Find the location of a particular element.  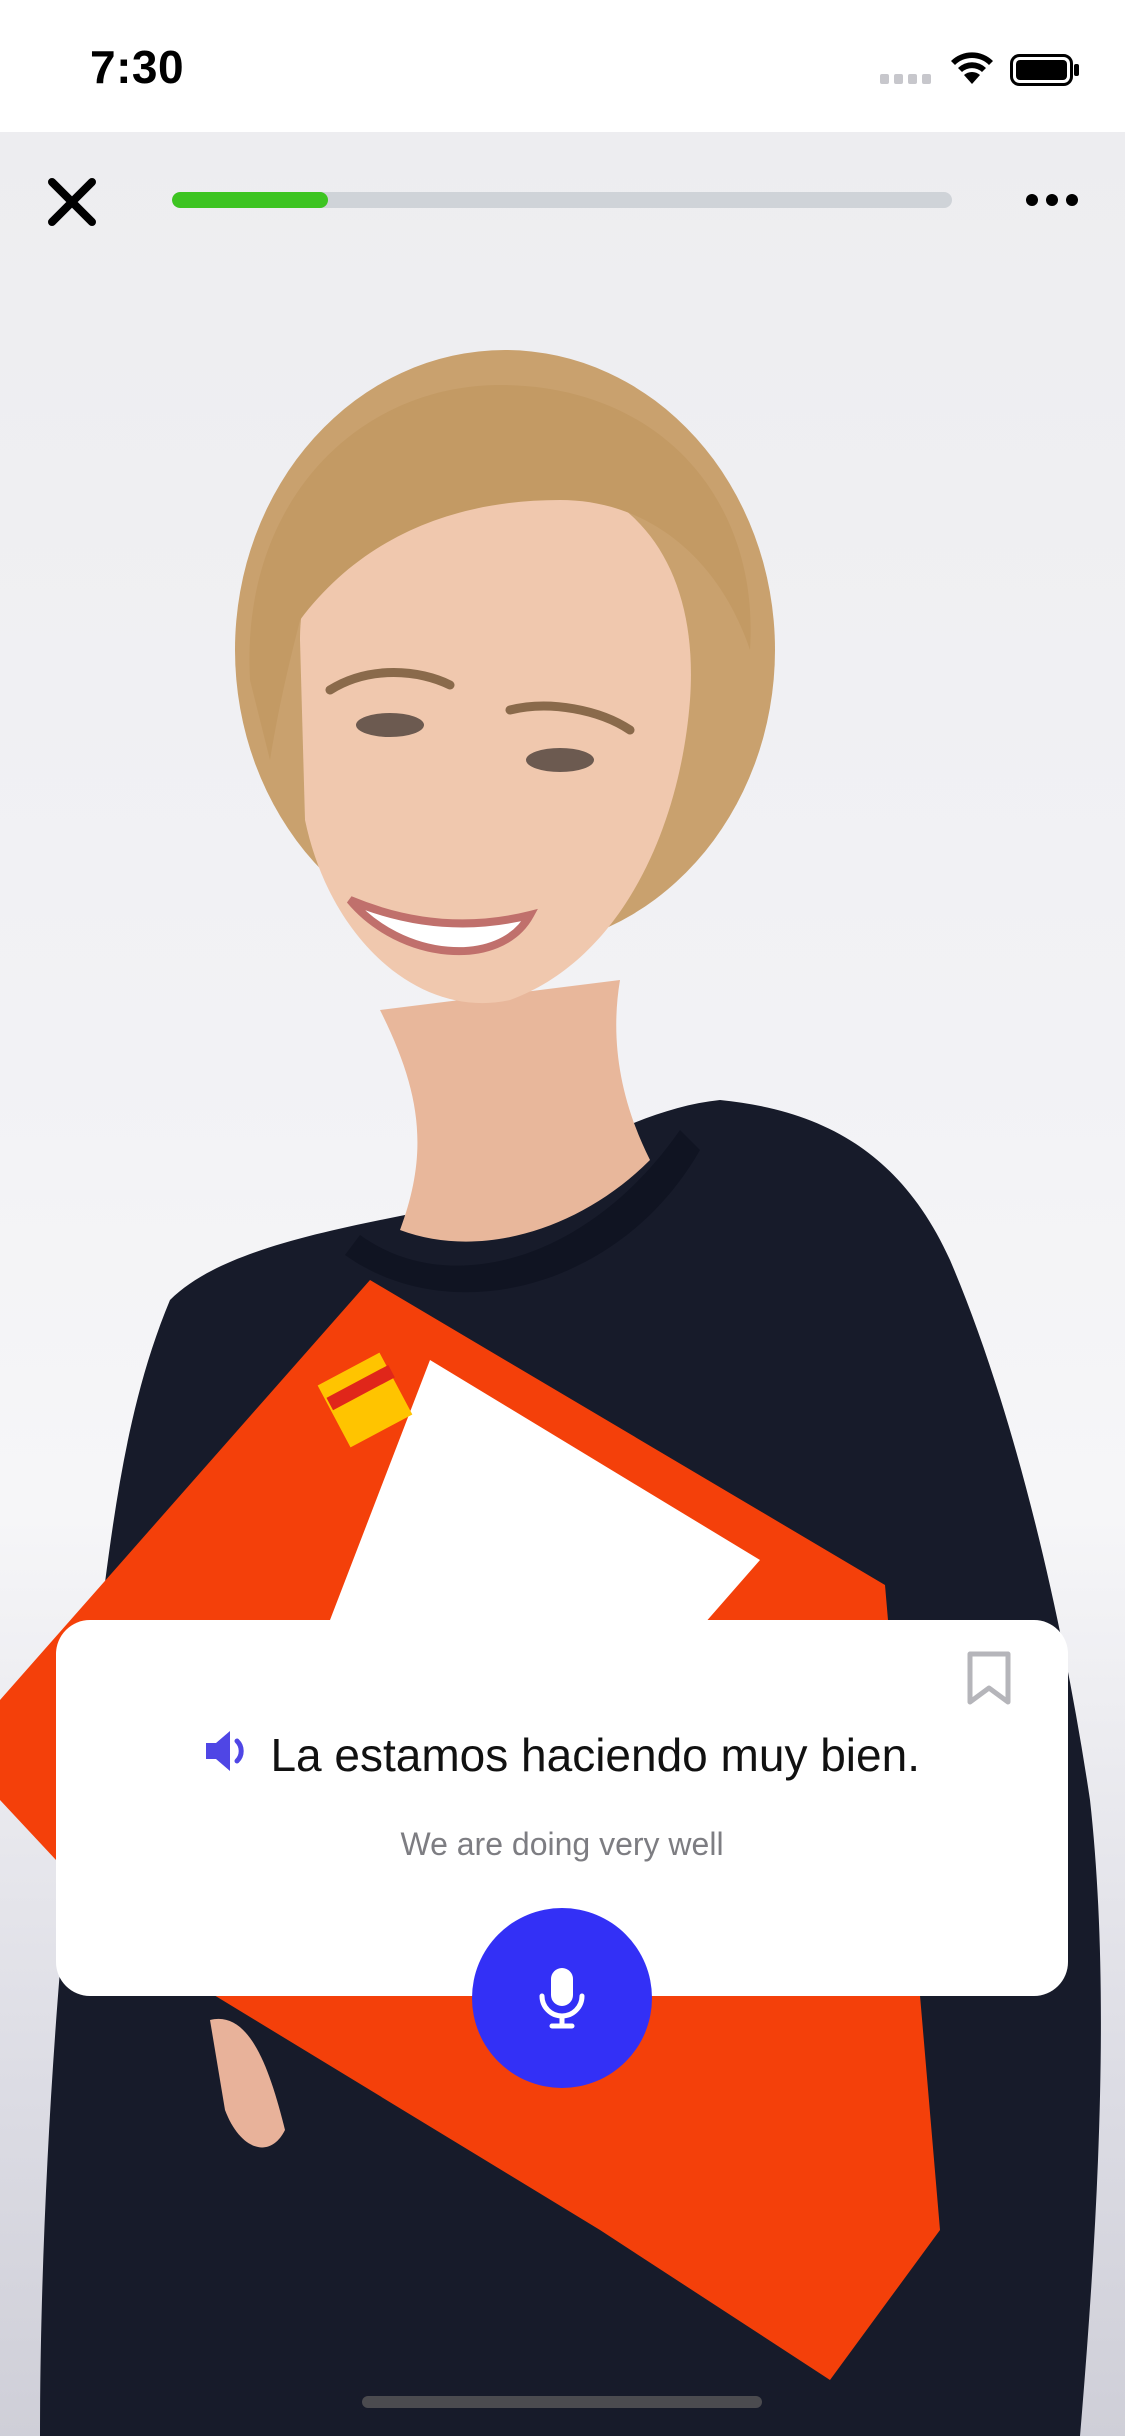

wifi-icon is located at coordinates (972, 68).